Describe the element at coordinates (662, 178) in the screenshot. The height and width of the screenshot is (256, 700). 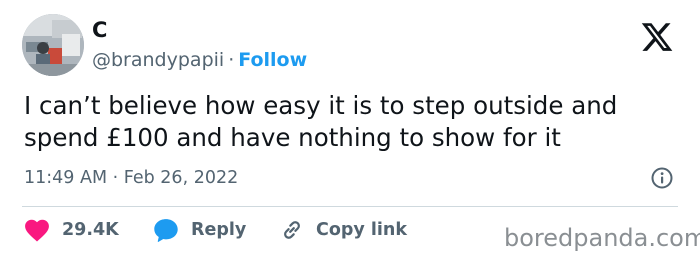
I see `info-icon` at that location.